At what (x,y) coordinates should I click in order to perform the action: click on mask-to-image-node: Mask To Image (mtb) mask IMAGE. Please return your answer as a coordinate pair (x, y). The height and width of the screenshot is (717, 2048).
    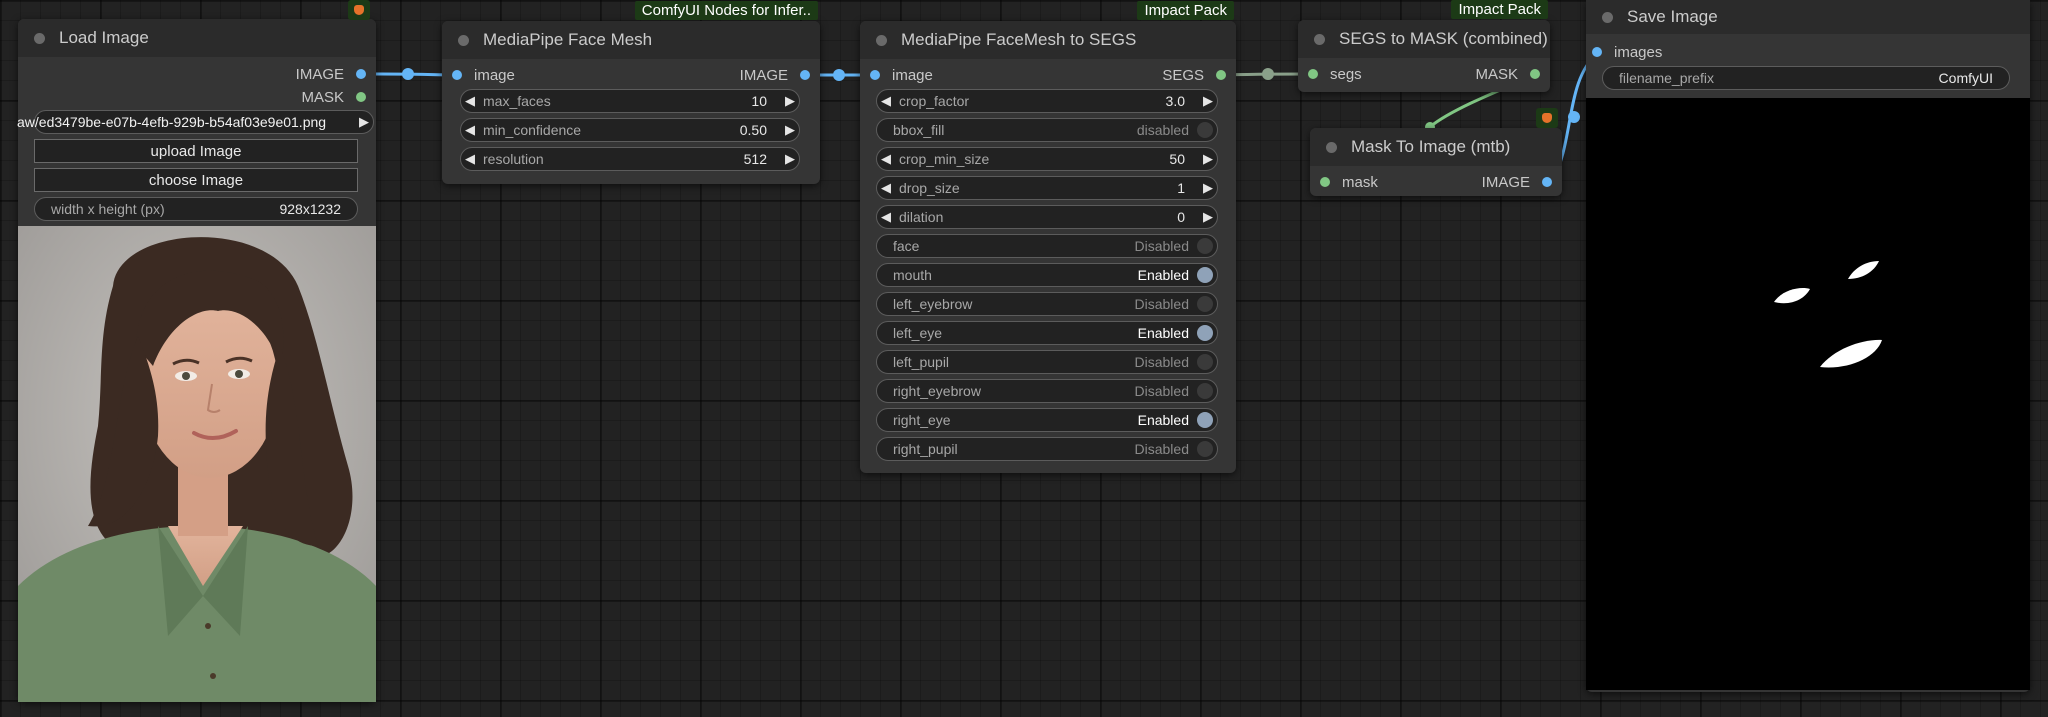
    Looking at the image, I should click on (1436, 152).